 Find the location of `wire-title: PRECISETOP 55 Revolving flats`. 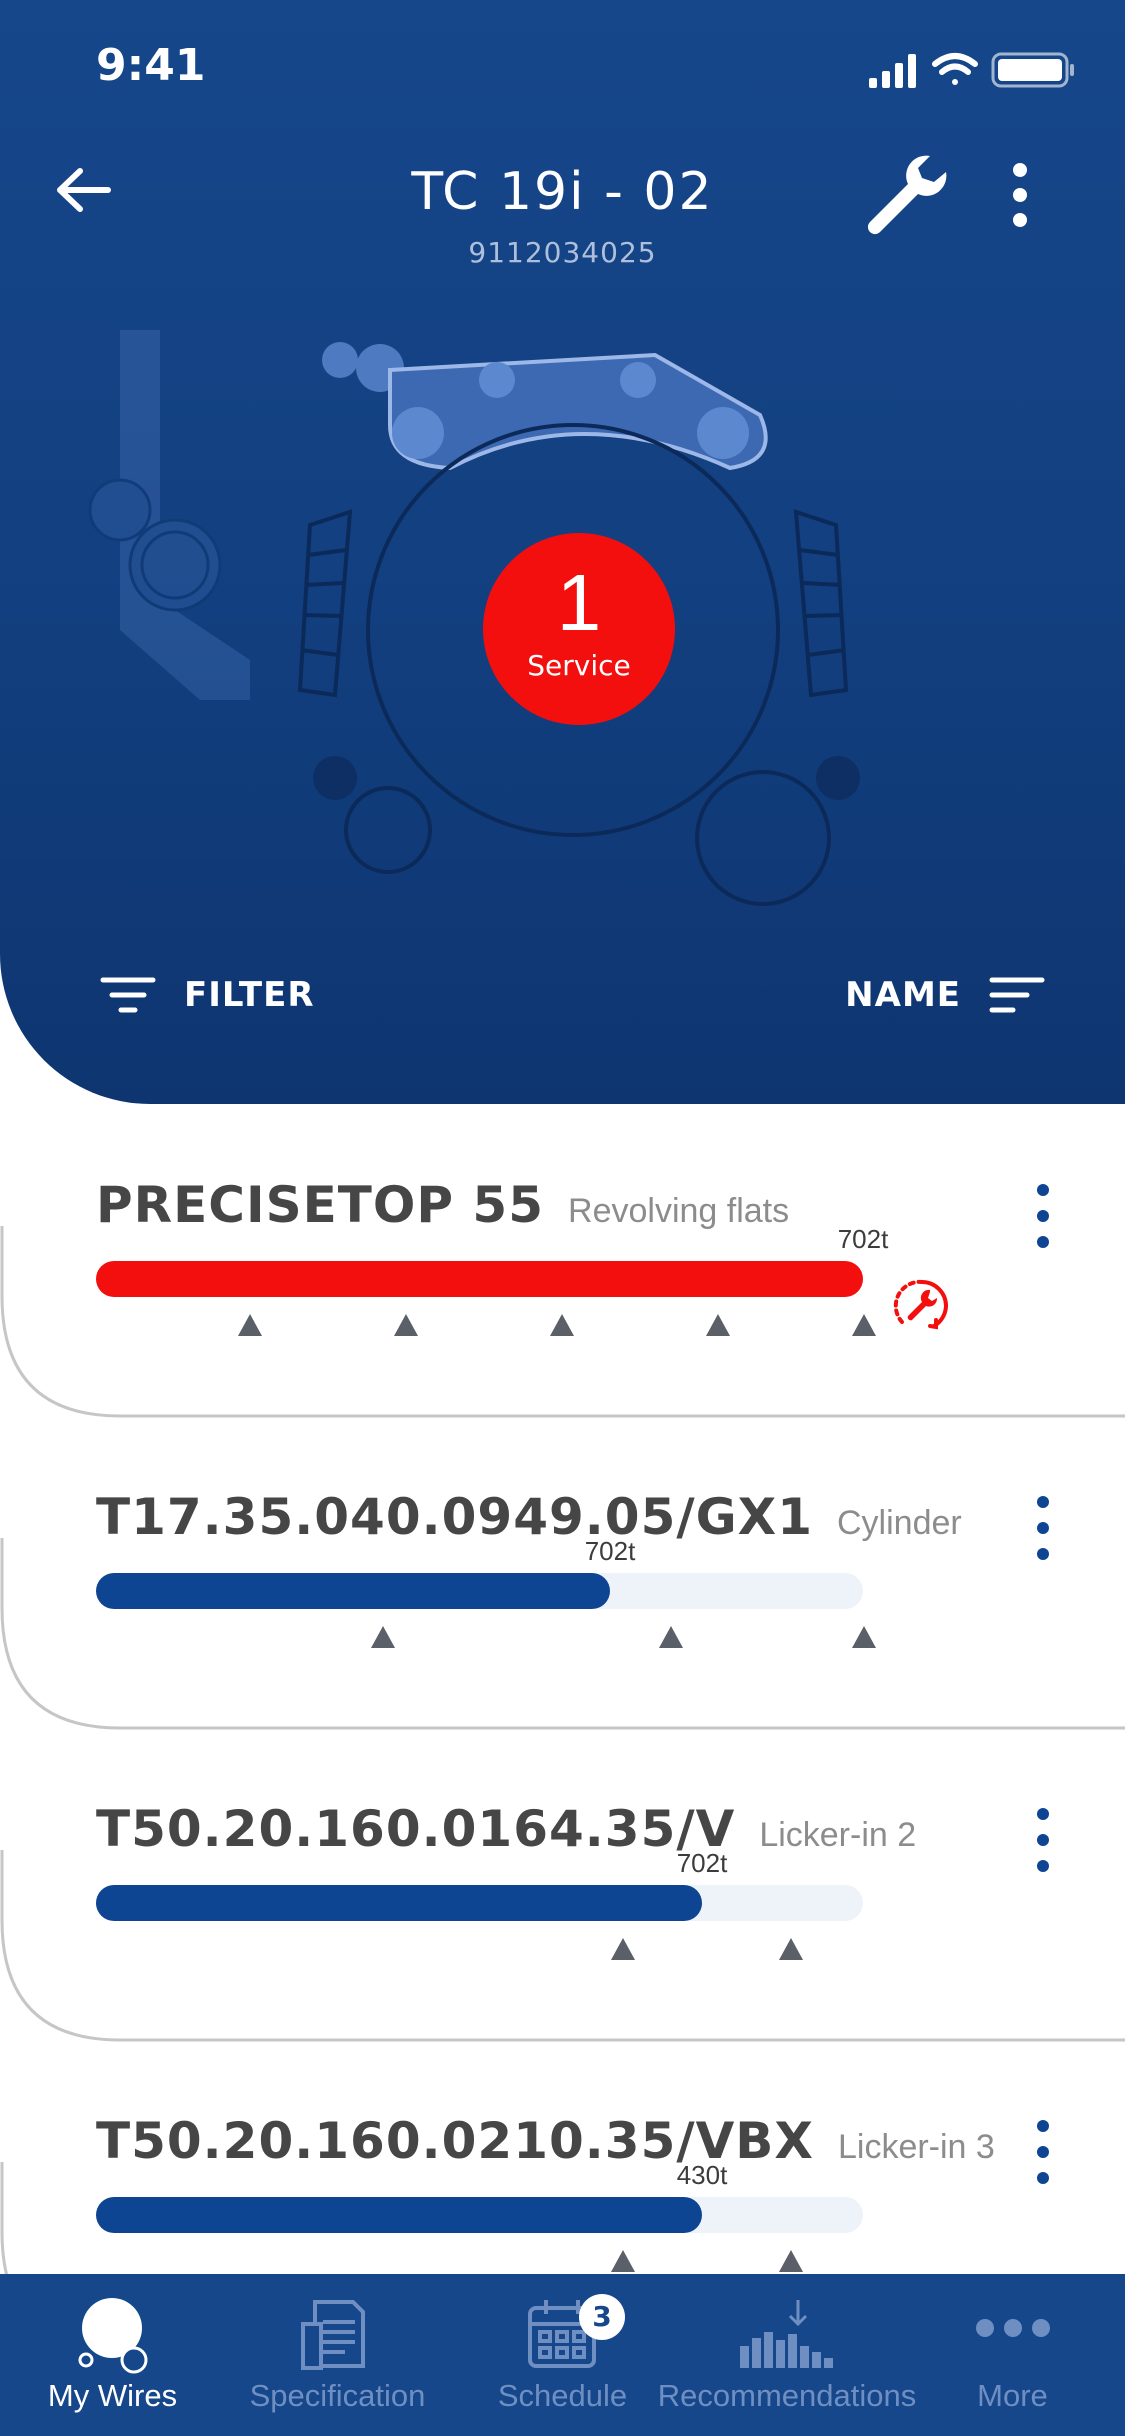

wire-title: PRECISETOP 55 Revolving flats is located at coordinates (442, 1205).